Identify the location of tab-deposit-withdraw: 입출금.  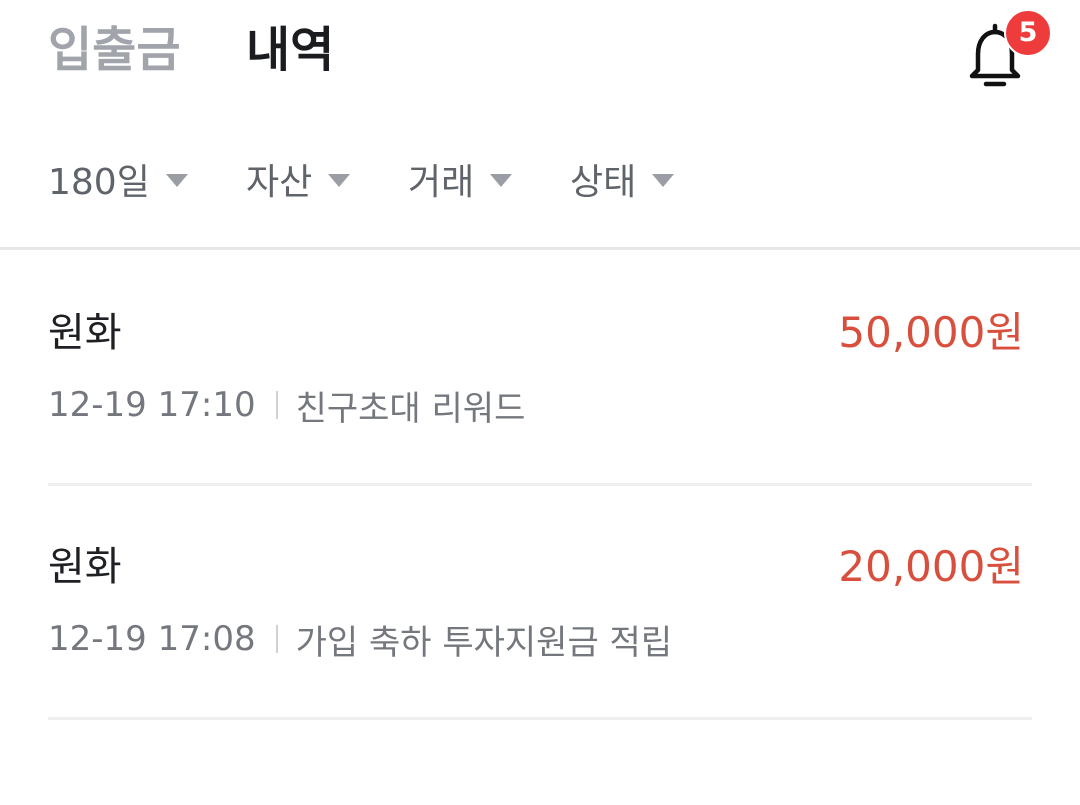
(114, 50).